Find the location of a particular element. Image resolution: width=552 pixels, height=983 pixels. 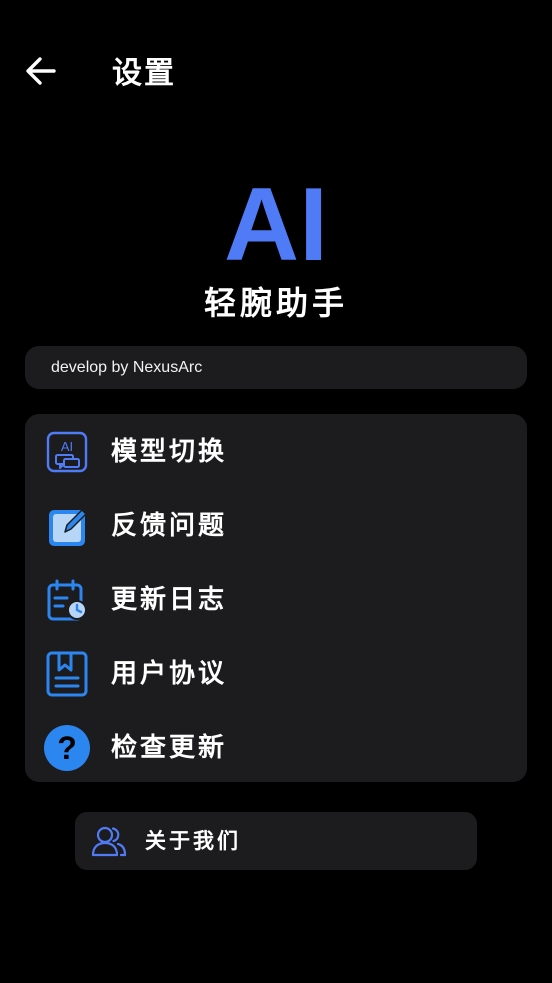

about-us-label: 关于我们 is located at coordinates (193, 841).